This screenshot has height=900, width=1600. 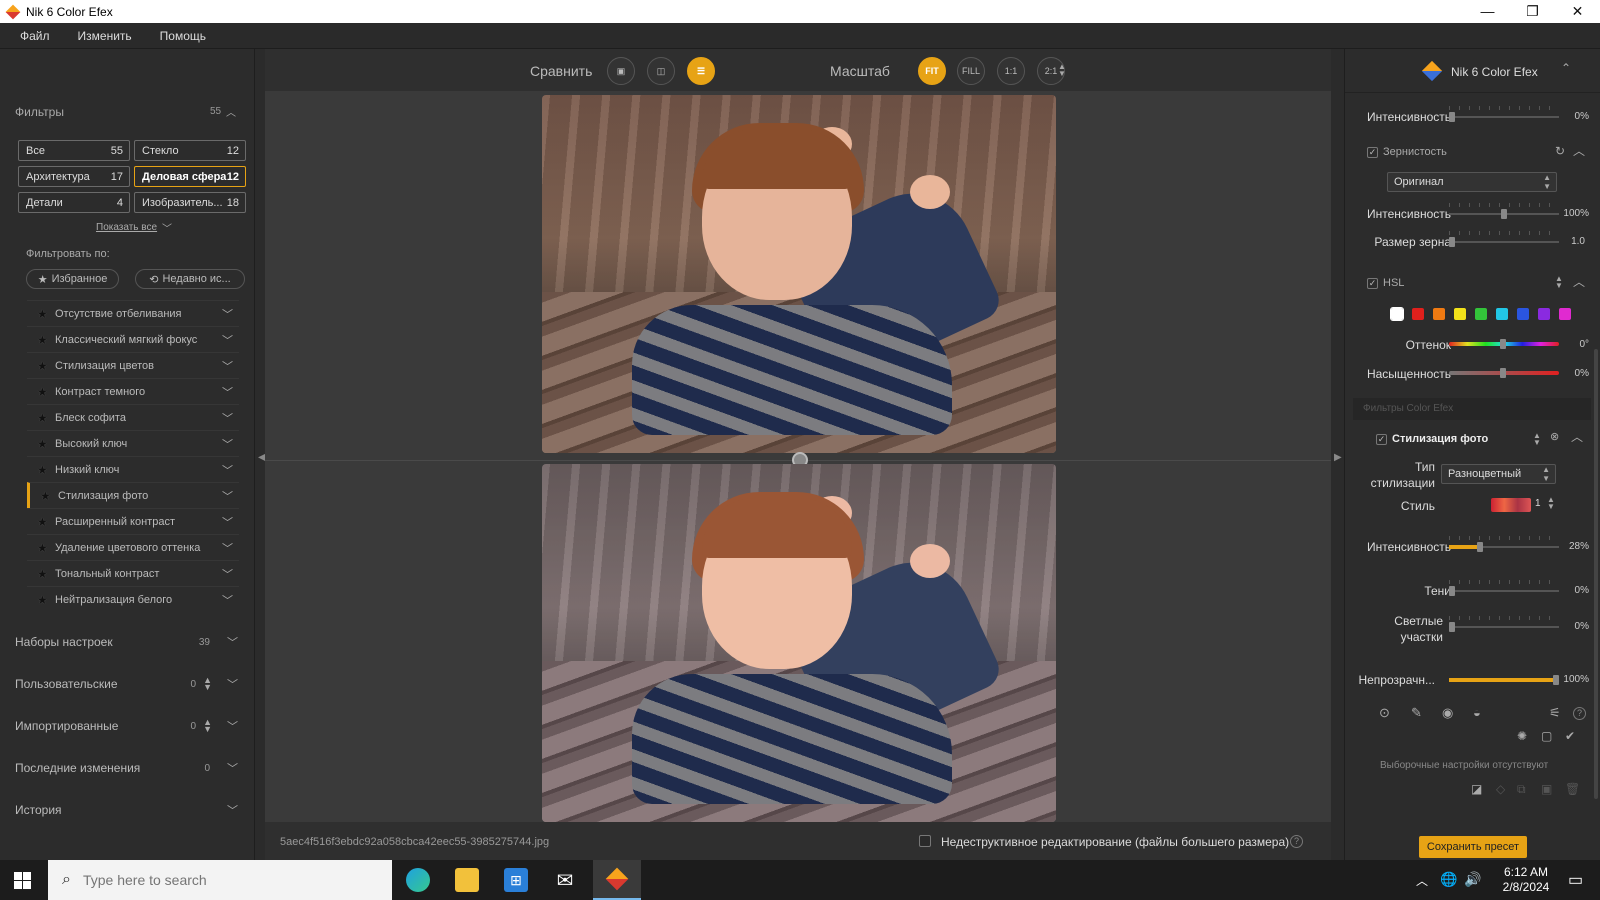 What do you see at coordinates (1596, 574) in the screenshot?
I see `panel-scrollbar` at bounding box center [1596, 574].